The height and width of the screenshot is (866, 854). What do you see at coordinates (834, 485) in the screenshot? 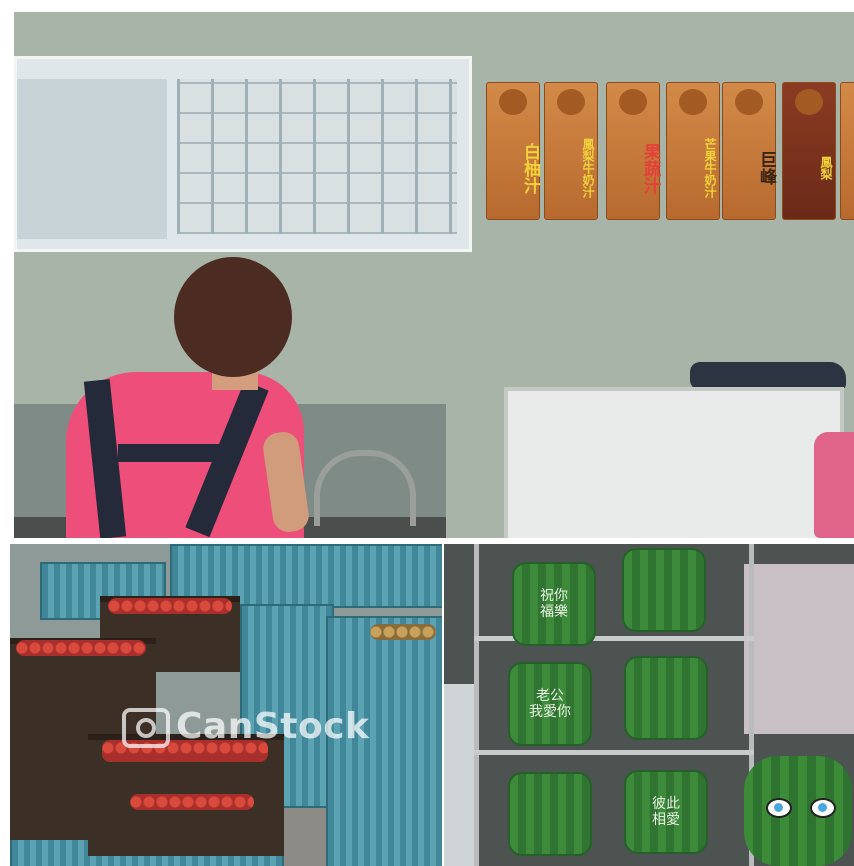
I see `pink-bag` at bounding box center [834, 485].